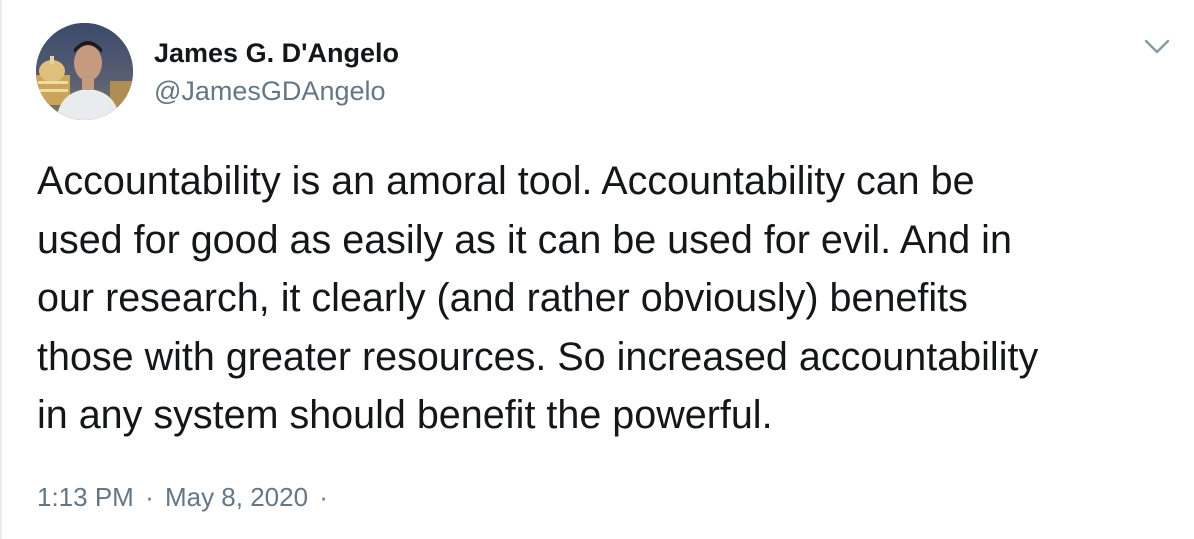 The image size is (1194, 539). What do you see at coordinates (276, 53) in the screenshot?
I see `author-display-name: James G. D'Angelo` at bounding box center [276, 53].